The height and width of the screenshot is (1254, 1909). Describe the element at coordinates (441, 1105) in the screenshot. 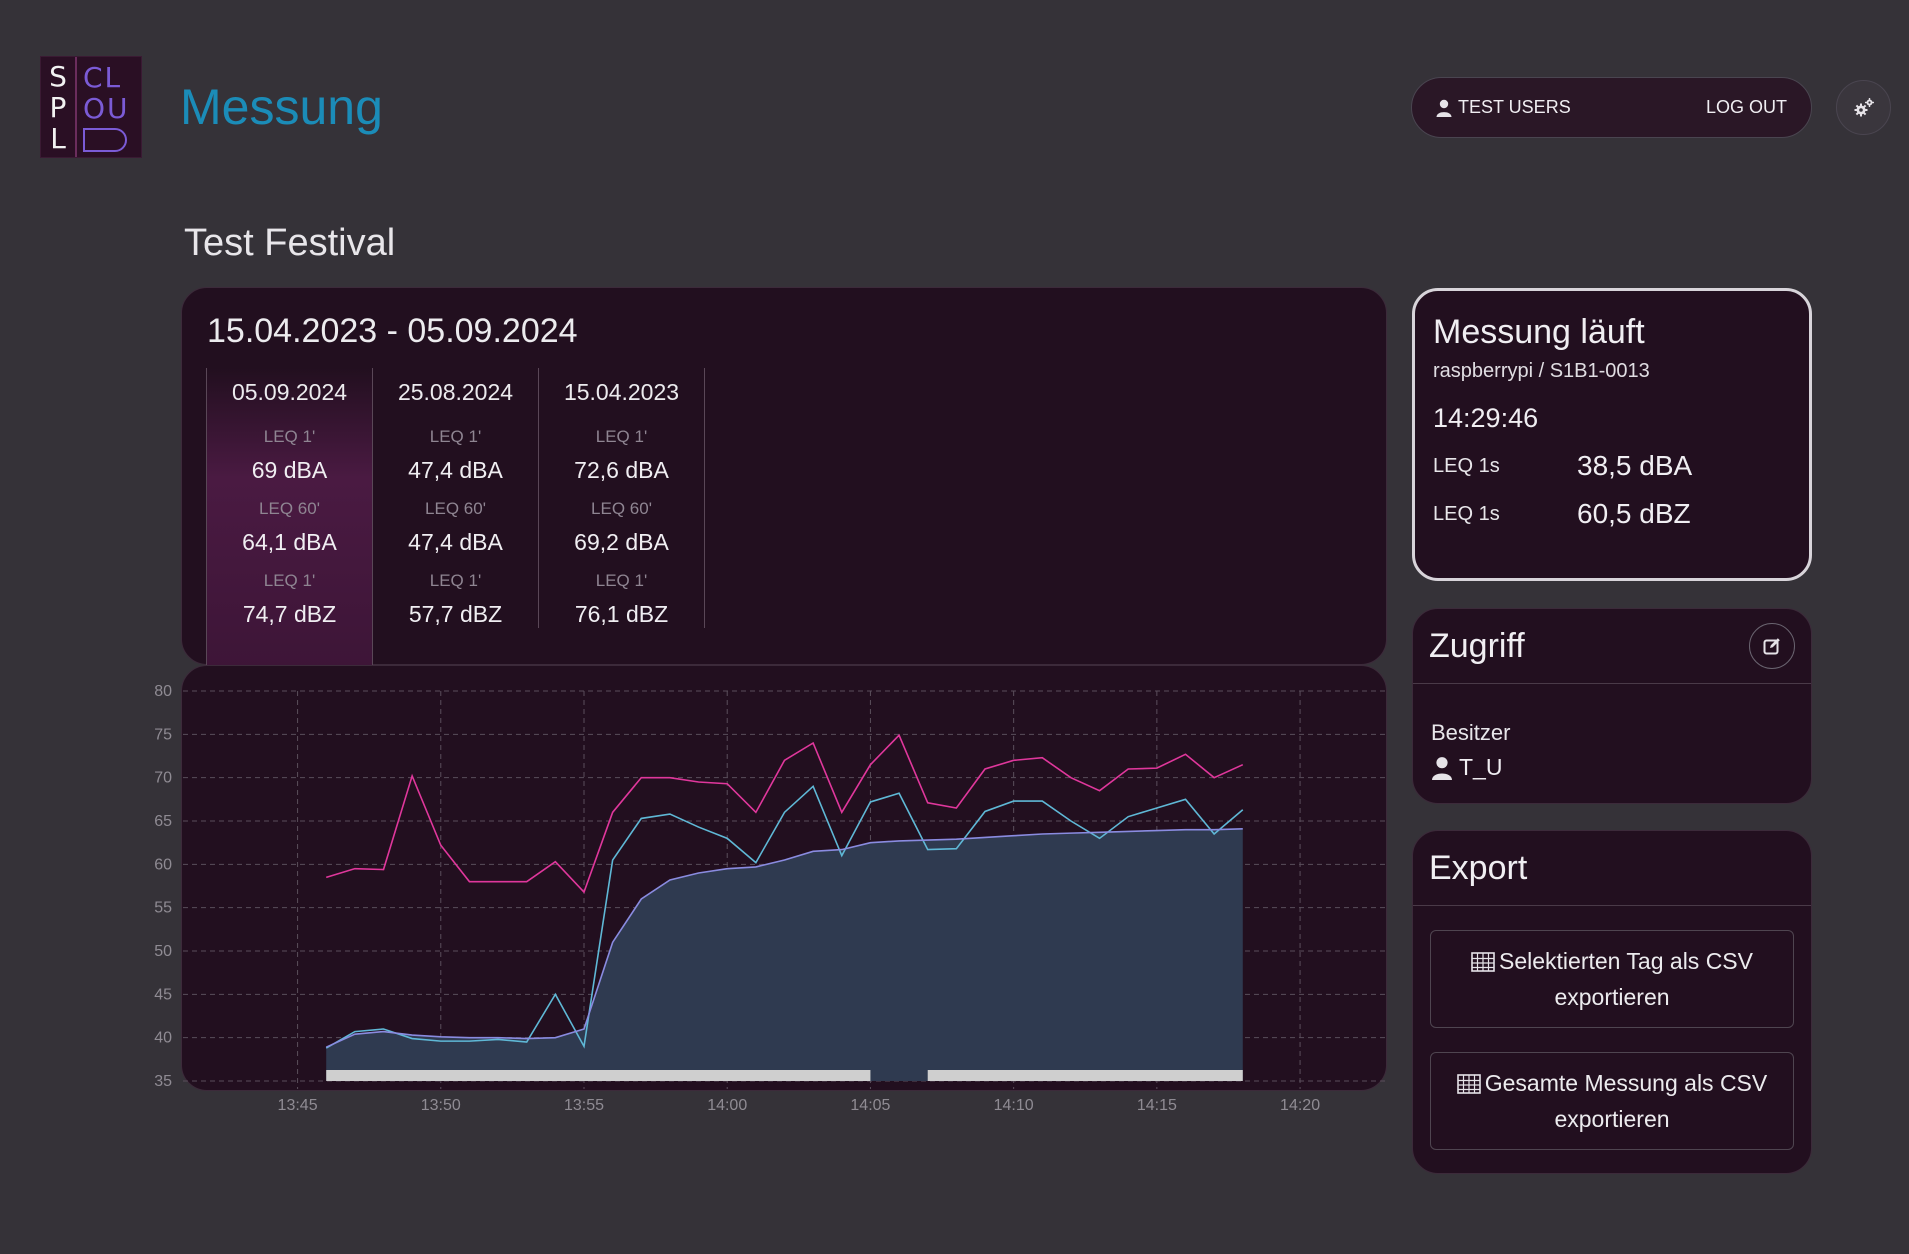

I see `x-tick-label: 13:50` at that location.